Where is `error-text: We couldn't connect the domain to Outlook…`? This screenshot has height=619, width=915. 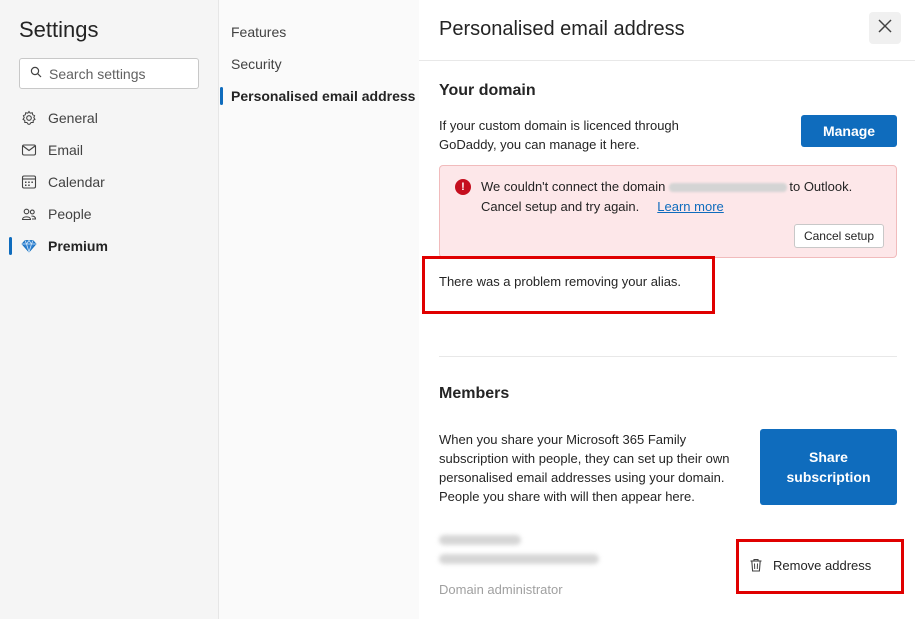 error-text: We couldn't connect the domain to Outlook… is located at coordinates (686, 197).